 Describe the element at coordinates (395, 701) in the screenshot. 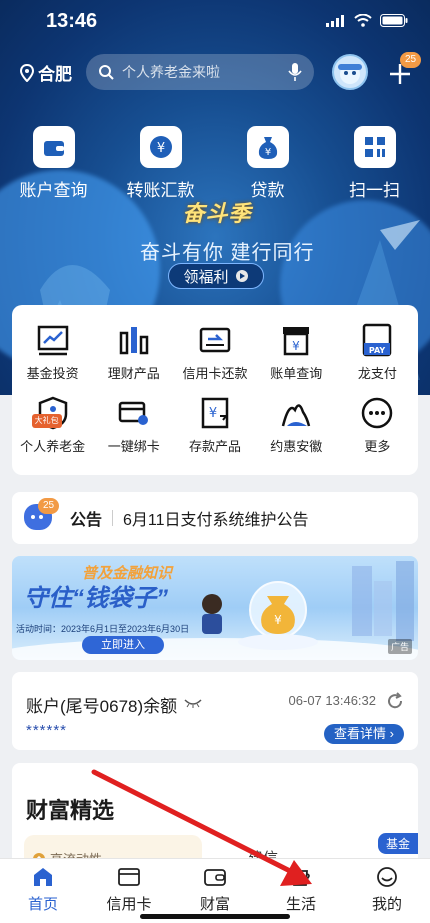

I see `refresh-icon` at that location.